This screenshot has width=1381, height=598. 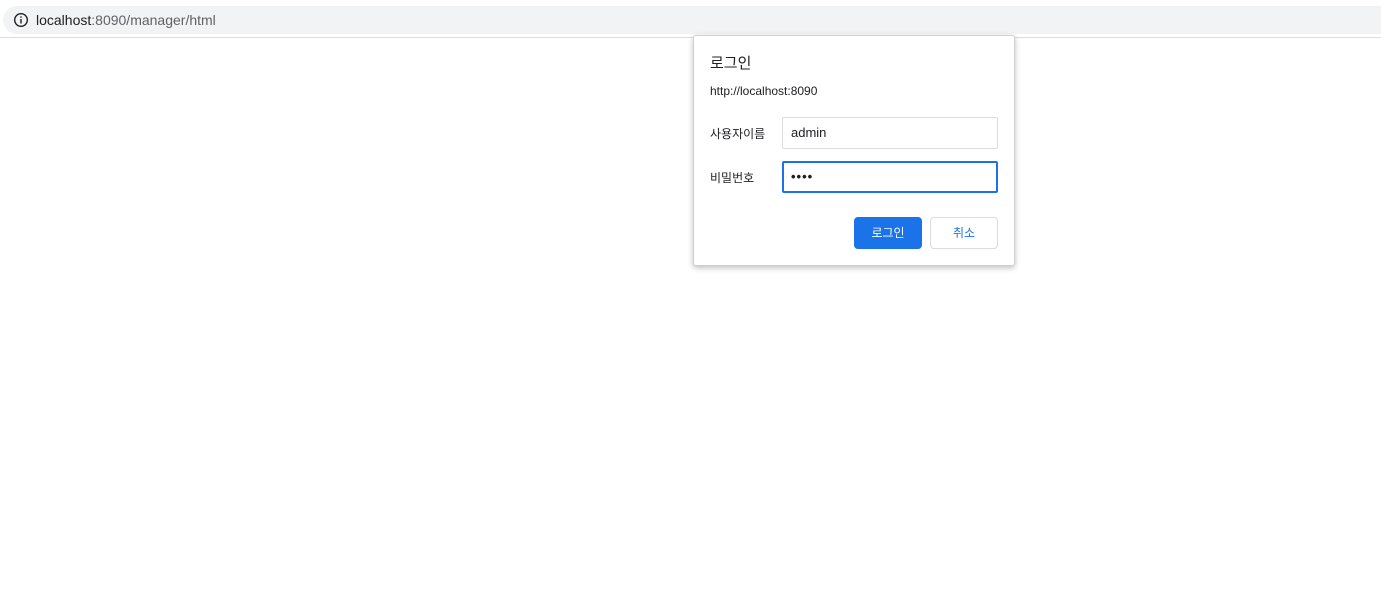 I want to click on url-text: localhost:8090/manager/html, so click(x=126, y=20).